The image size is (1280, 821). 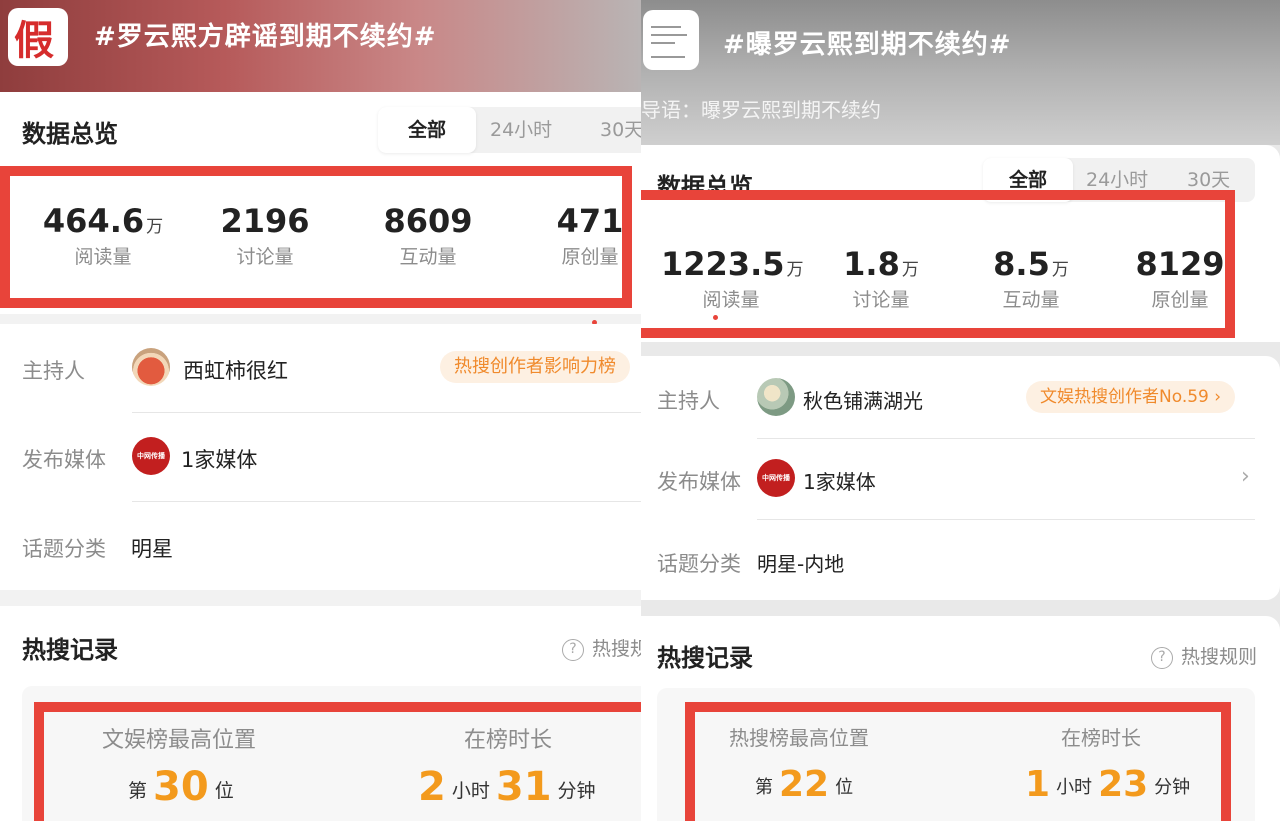 I want to click on duration-value: 1 小时 23 分钟, so click(x=1107, y=784).